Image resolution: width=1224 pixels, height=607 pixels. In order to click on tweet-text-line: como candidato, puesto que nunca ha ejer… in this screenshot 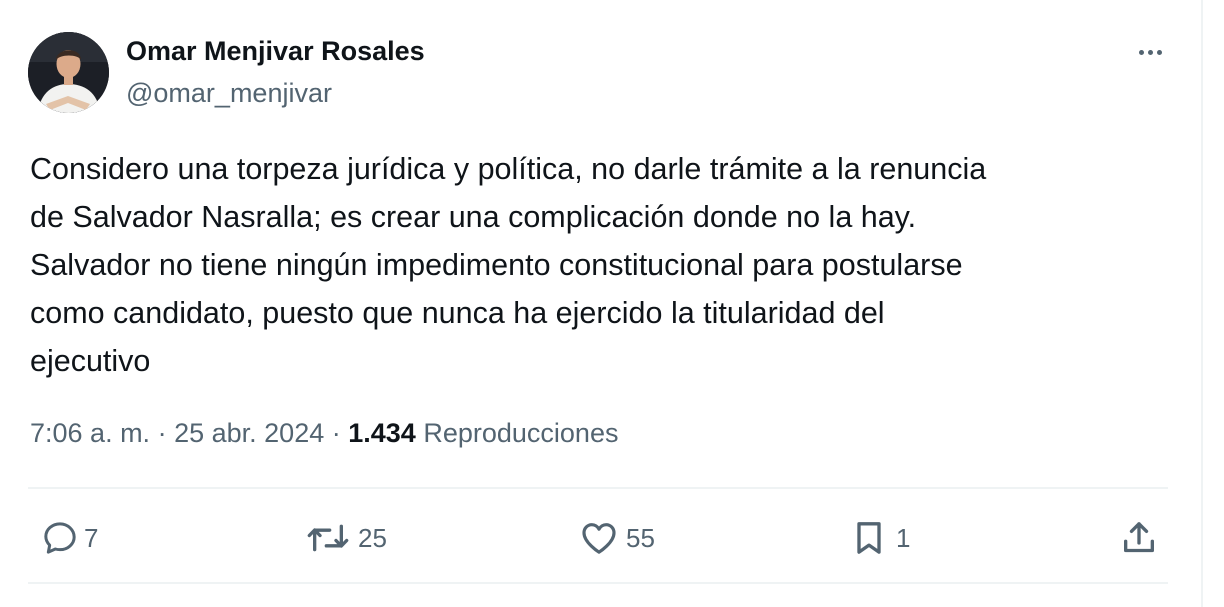, I will do `click(457, 313)`.